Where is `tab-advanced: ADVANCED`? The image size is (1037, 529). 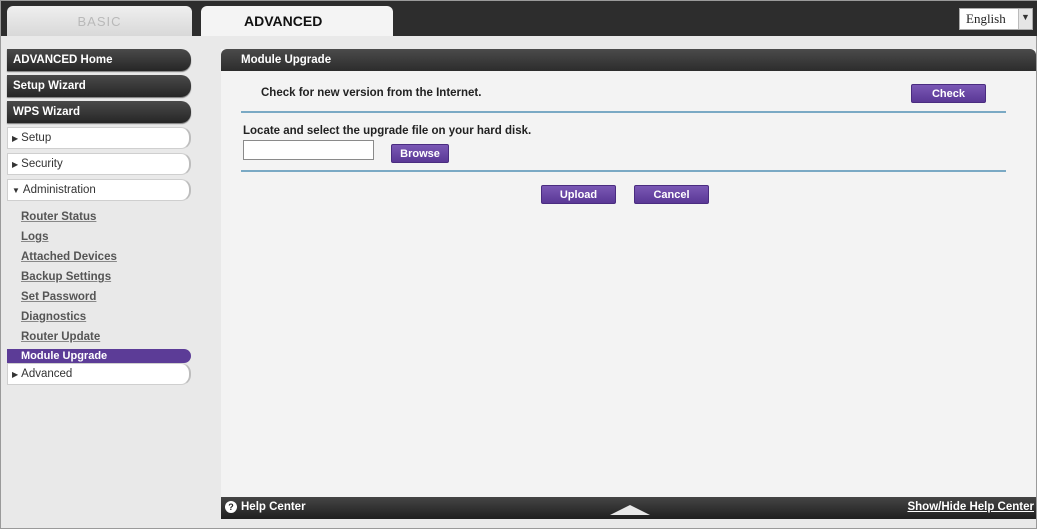
tab-advanced: ADVANCED is located at coordinates (297, 21).